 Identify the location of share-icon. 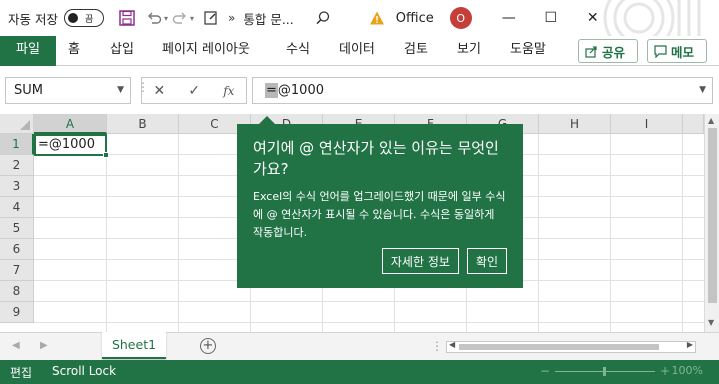
(591, 51).